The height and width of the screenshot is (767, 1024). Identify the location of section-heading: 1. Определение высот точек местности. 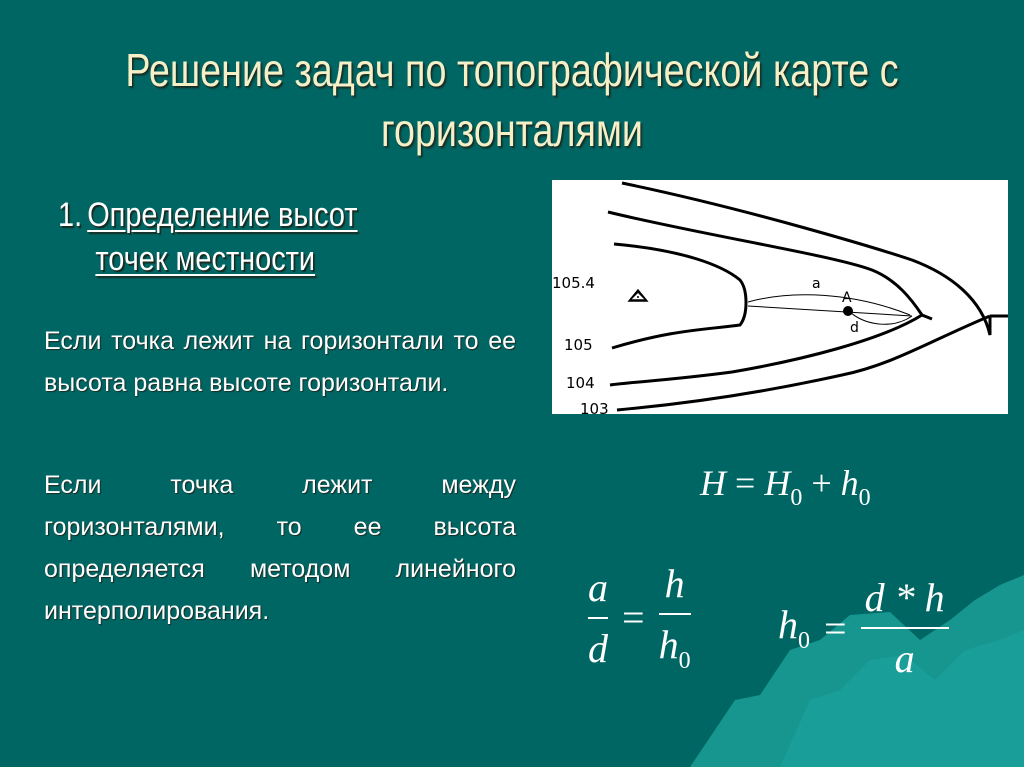
(208, 237).